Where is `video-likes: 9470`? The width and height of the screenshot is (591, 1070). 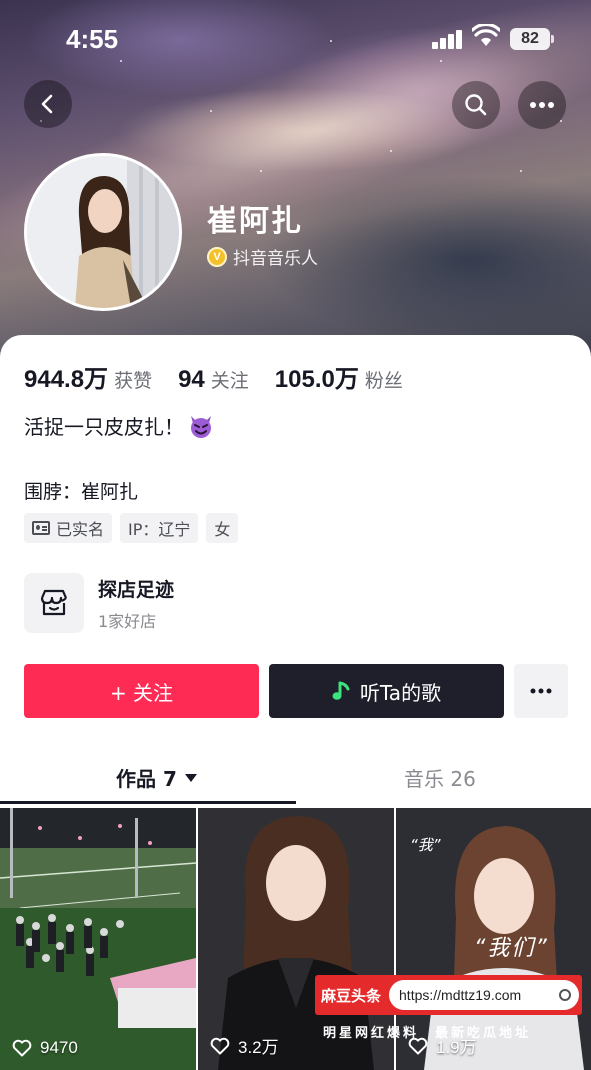
video-likes: 9470 is located at coordinates (45, 1048).